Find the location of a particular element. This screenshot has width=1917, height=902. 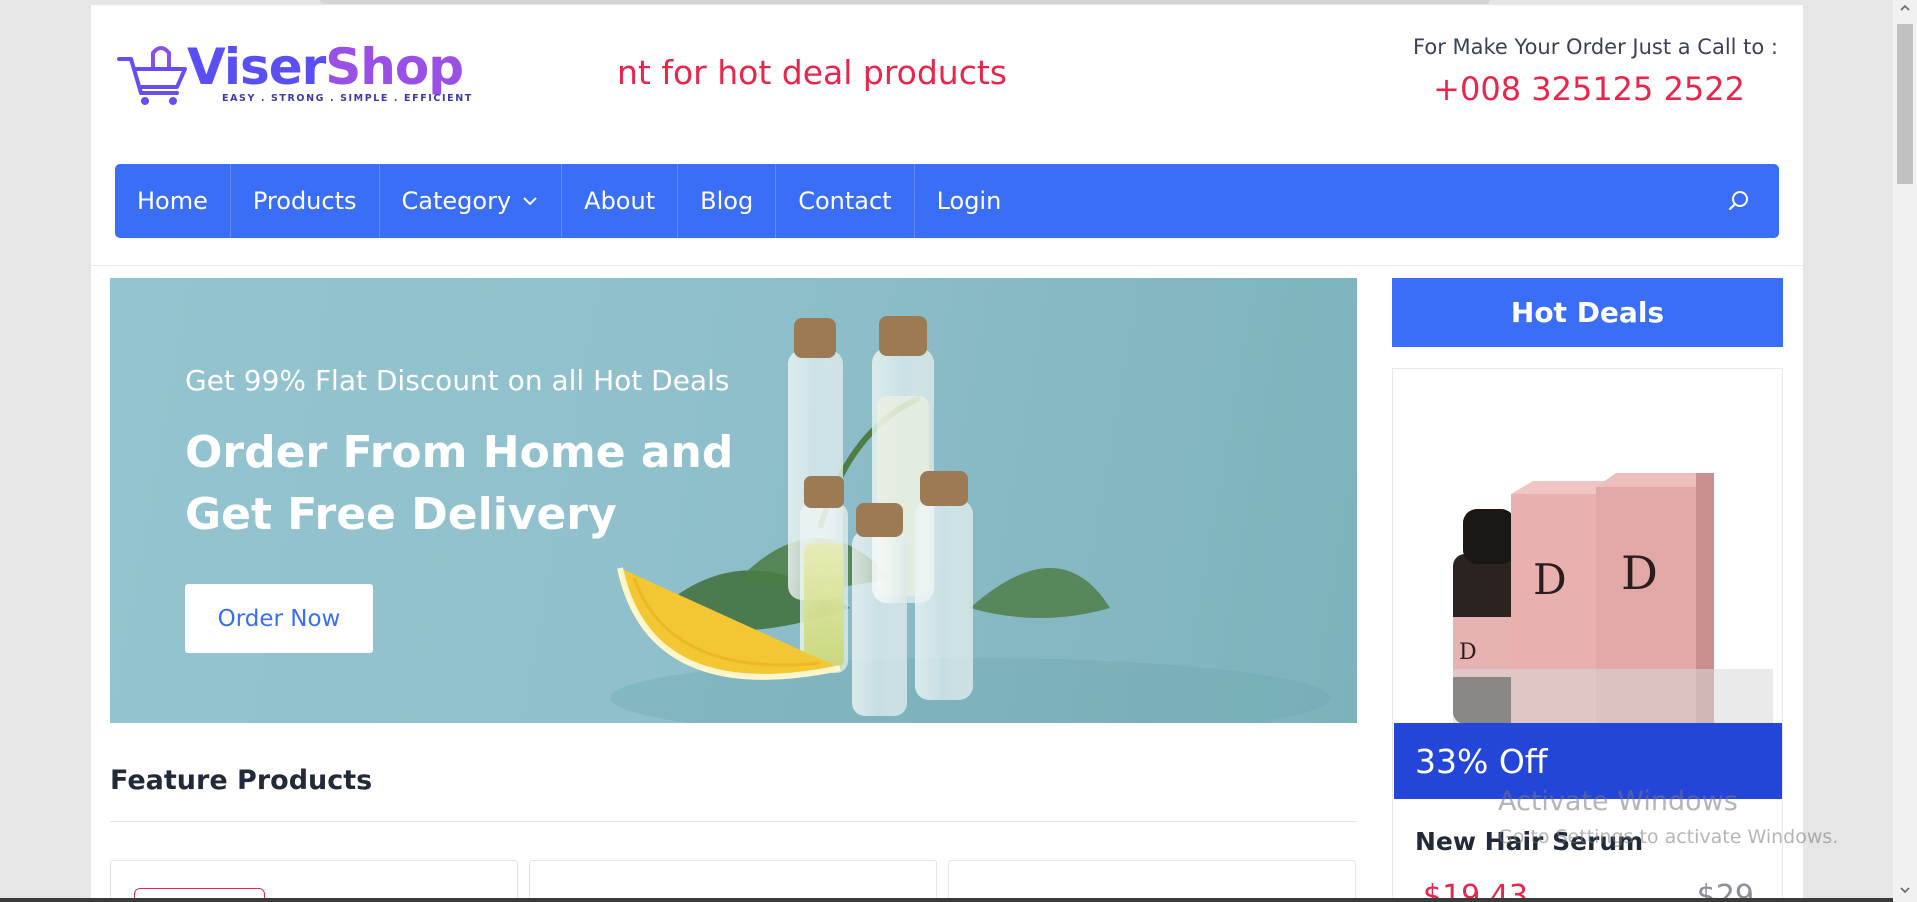

promo-marquee: nt for hot deal products is located at coordinates (812, 72).